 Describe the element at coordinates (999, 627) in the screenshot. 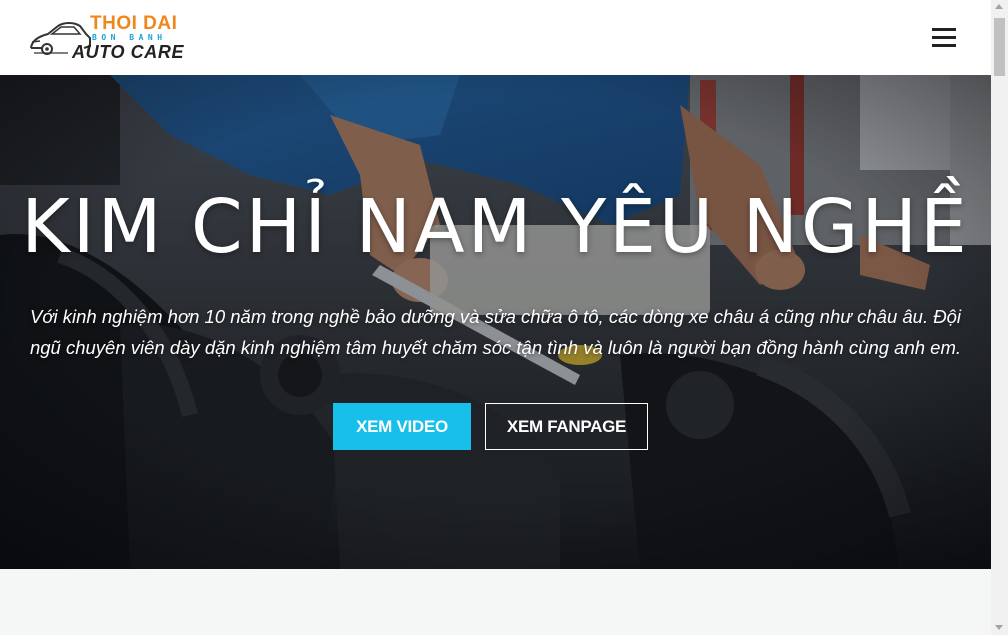

I see `scroll-down-arrow-icon` at that location.